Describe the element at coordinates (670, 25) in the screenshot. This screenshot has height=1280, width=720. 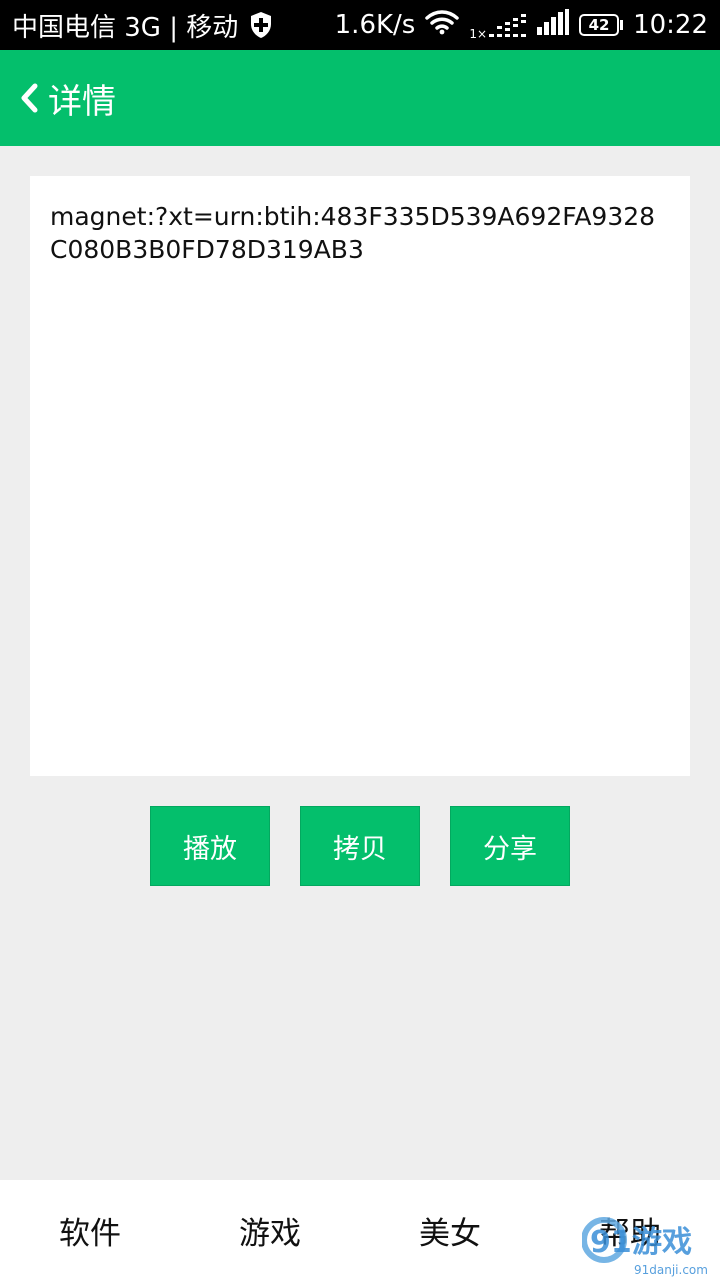
I see `clock: 10:22` at that location.